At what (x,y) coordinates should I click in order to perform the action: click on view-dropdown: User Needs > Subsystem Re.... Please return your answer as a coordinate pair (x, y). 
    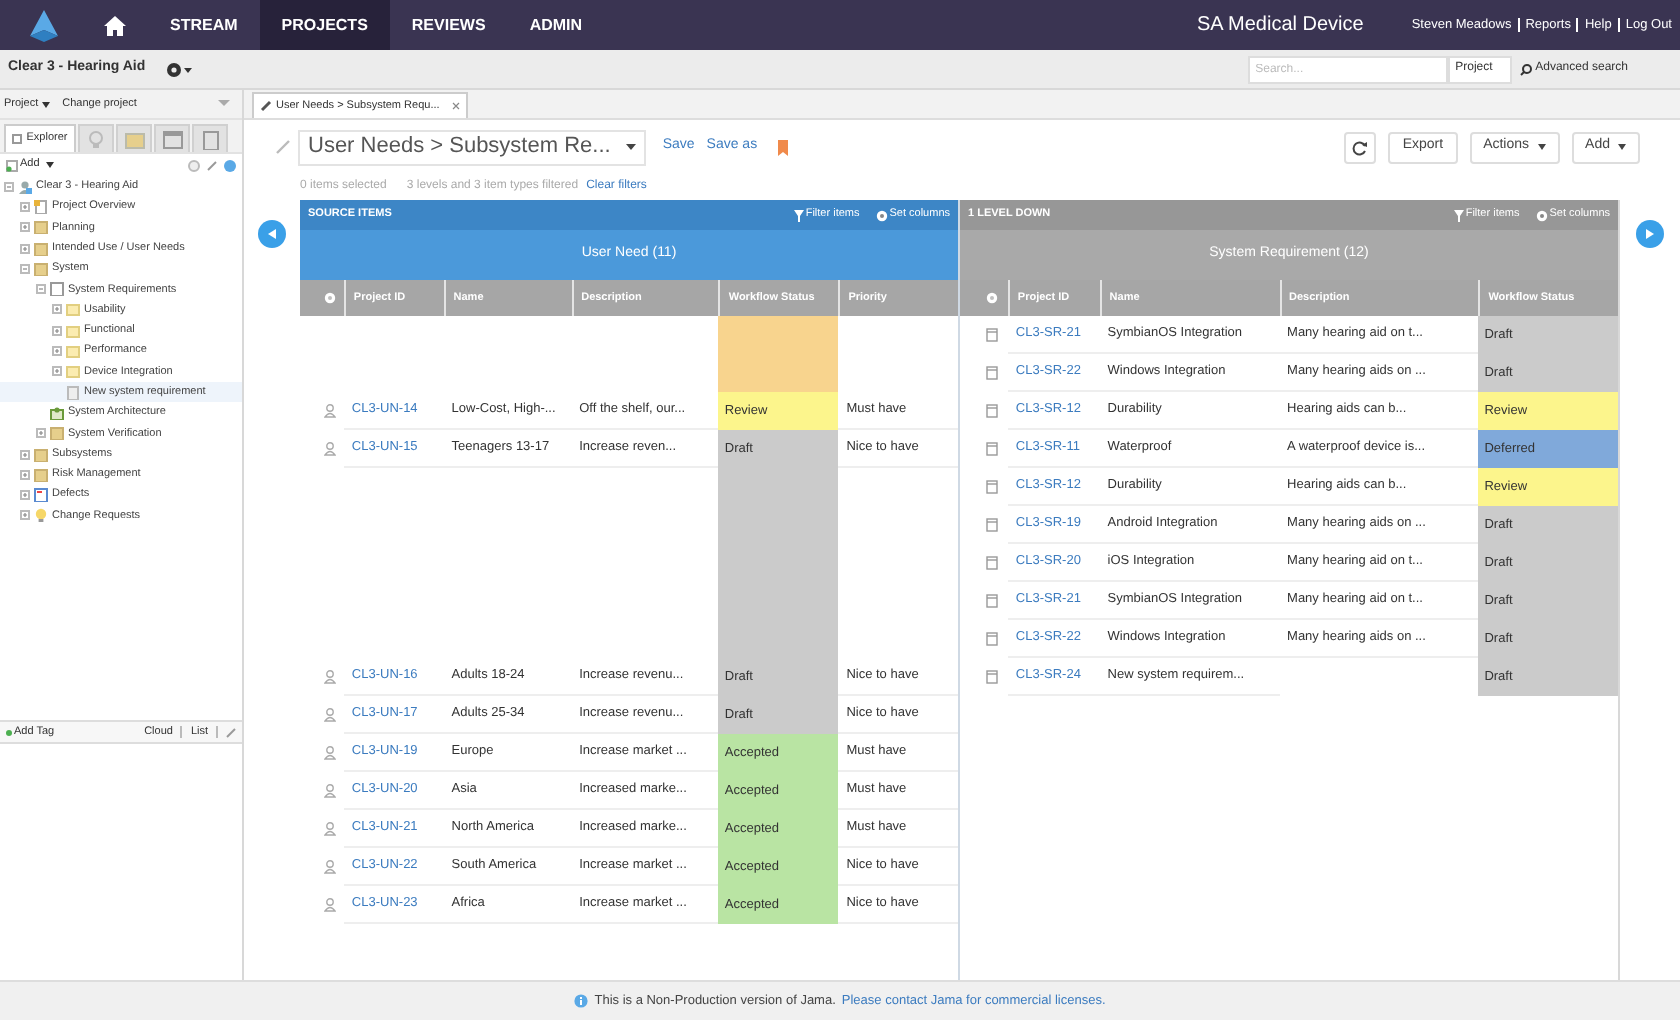
    Looking at the image, I should click on (472, 147).